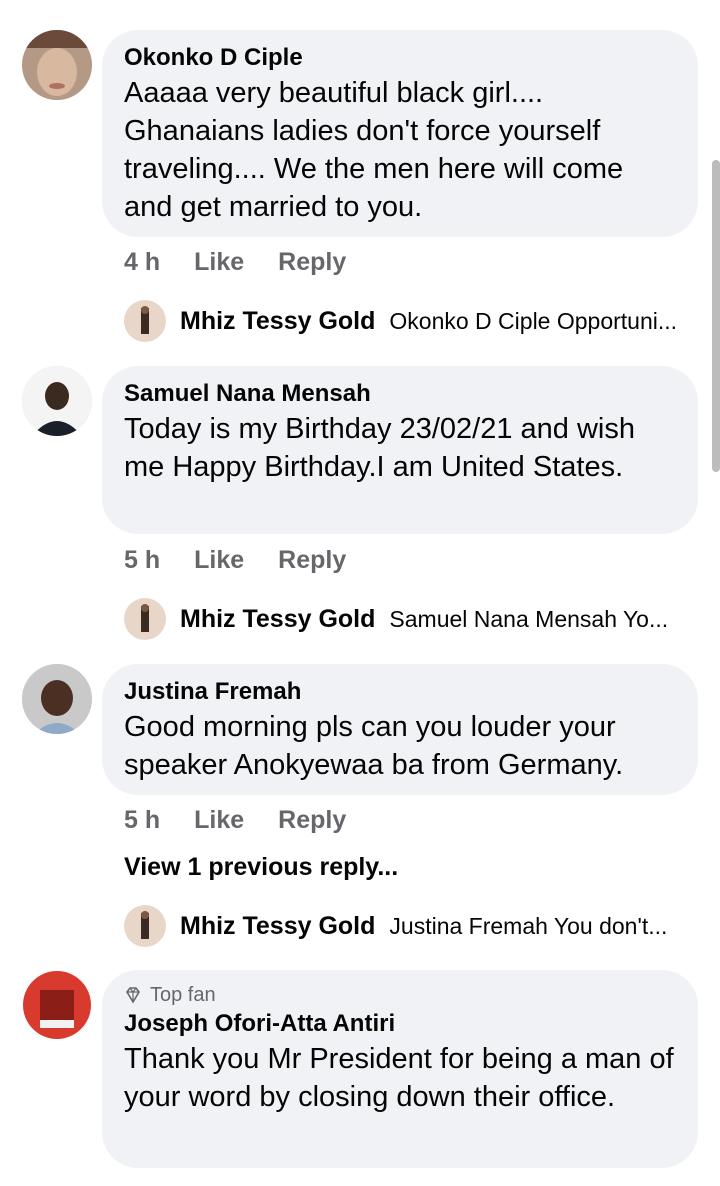  Describe the element at coordinates (133, 995) in the screenshot. I see `diamond-icon` at that location.